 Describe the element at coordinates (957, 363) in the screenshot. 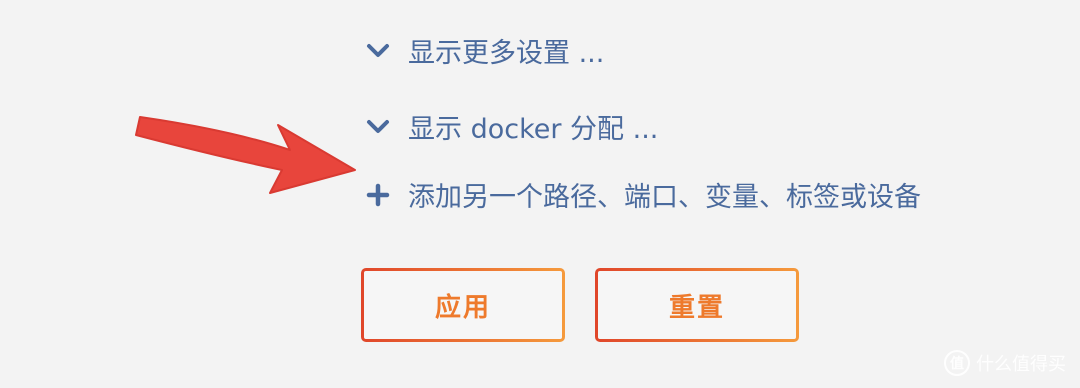

I see `watermark-logo-icon: 值` at that location.